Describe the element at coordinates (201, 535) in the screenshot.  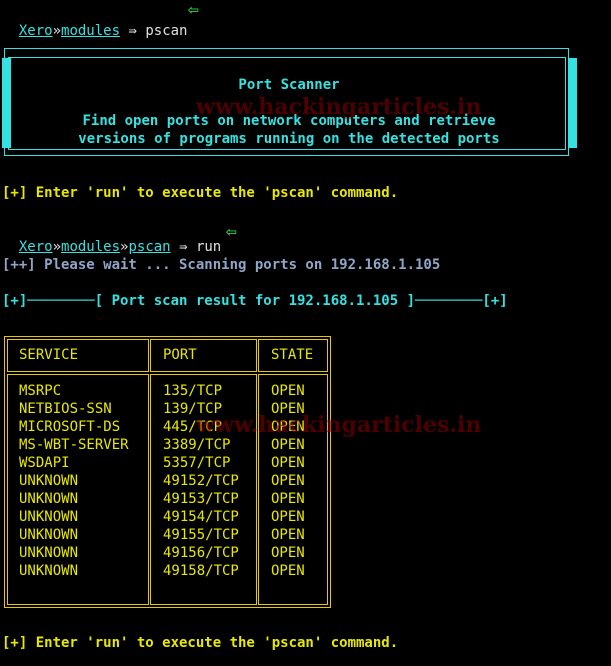
I see `port-cell: 49155/TCP` at that location.